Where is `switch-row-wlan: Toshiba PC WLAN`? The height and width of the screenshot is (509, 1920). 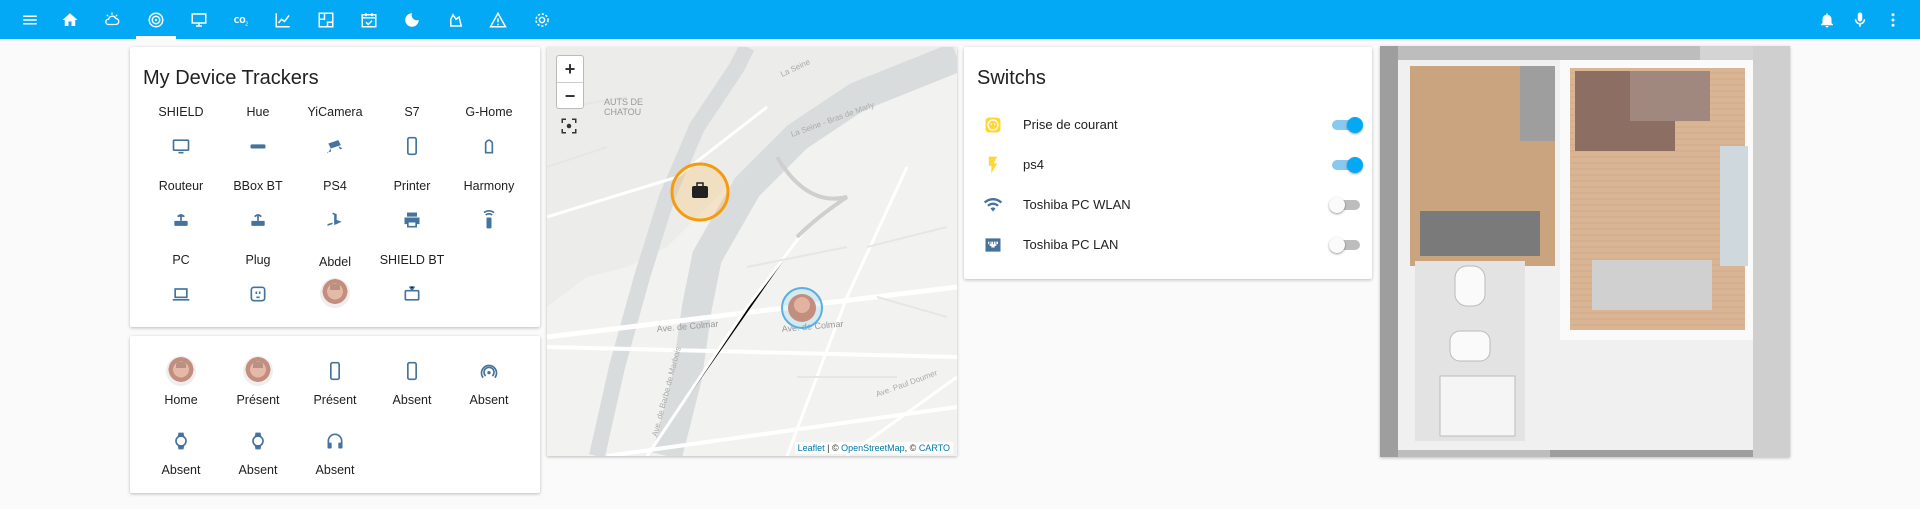 switch-row-wlan: Toshiba PC WLAN is located at coordinates (1175, 205).